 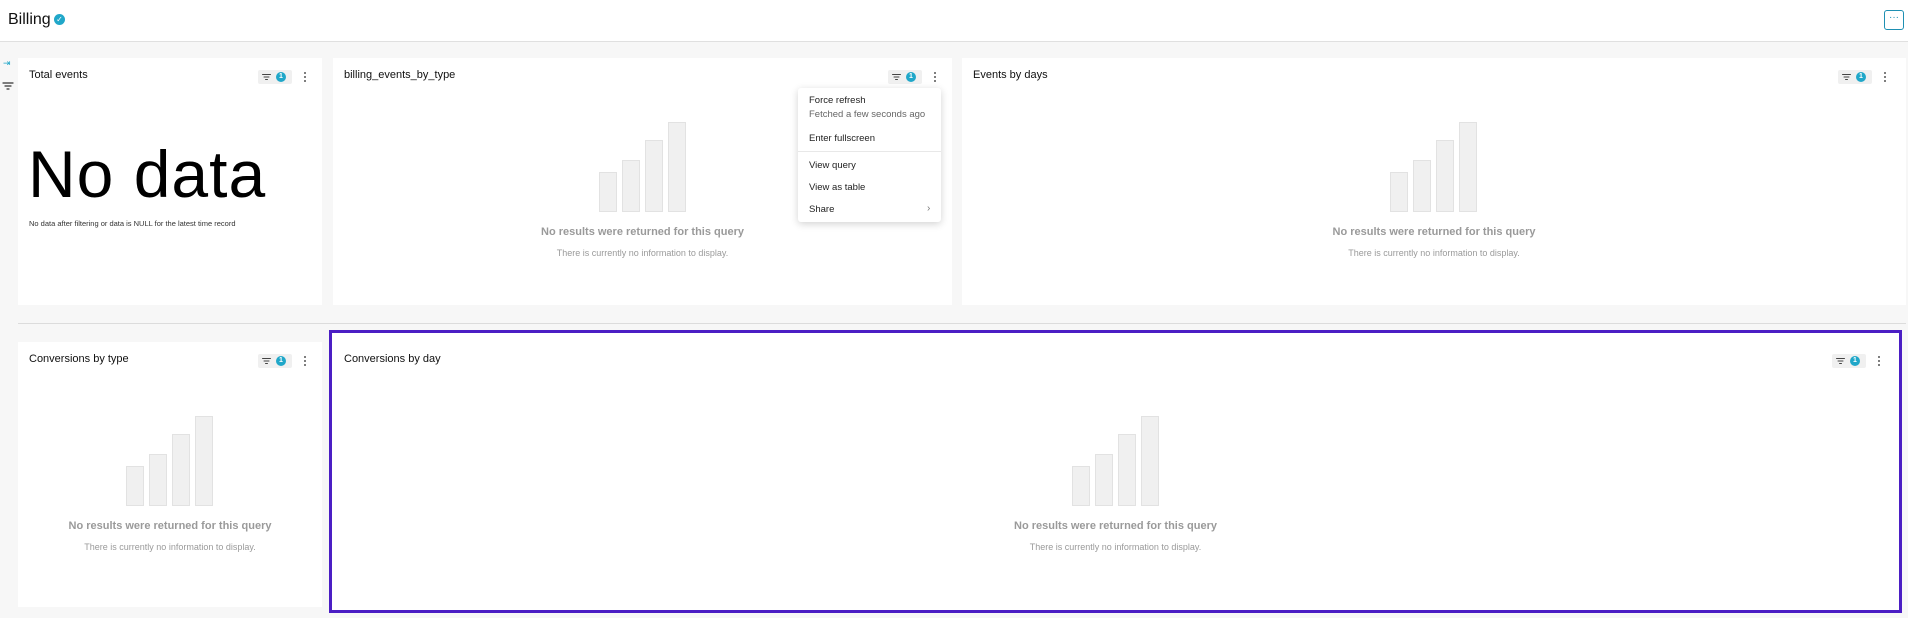 I want to click on chart-title: Conversions by day, so click(x=392, y=359).